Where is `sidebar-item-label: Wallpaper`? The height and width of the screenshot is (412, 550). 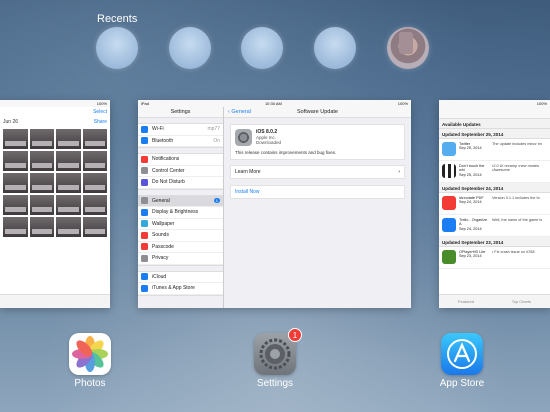 sidebar-item-label: Wallpaper is located at coordinates (163, 223).